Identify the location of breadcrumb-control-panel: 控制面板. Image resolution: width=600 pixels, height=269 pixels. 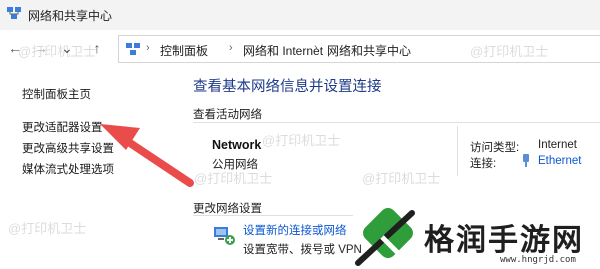
(184, 50).